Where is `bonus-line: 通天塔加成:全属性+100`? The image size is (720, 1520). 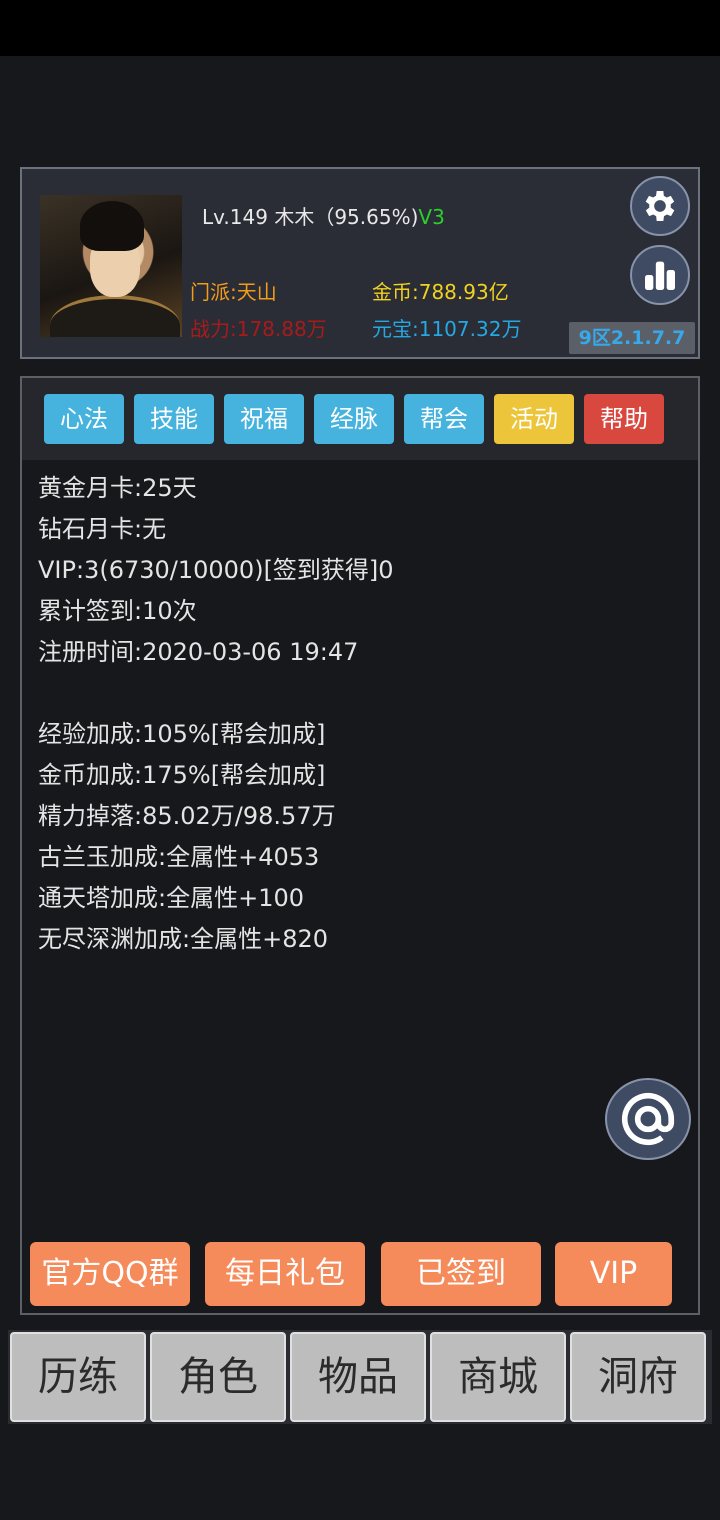 bonus-line: 通天塔加成:全属性+100 is located at coordinates (171, 898).